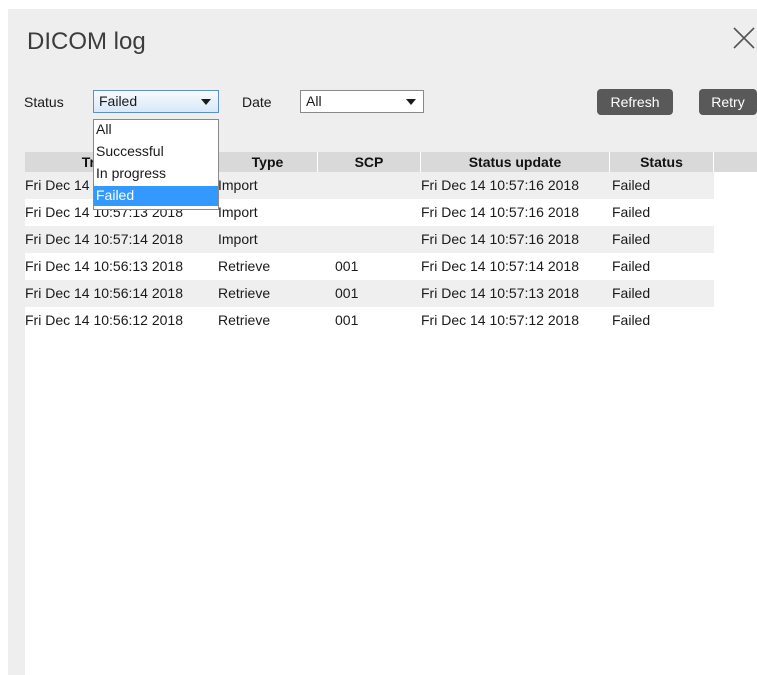 This screenshot has height=675, width=757. I want to click on cell-status-update: Fri Dec 14 10:57:13 2018, so click(500, 293).